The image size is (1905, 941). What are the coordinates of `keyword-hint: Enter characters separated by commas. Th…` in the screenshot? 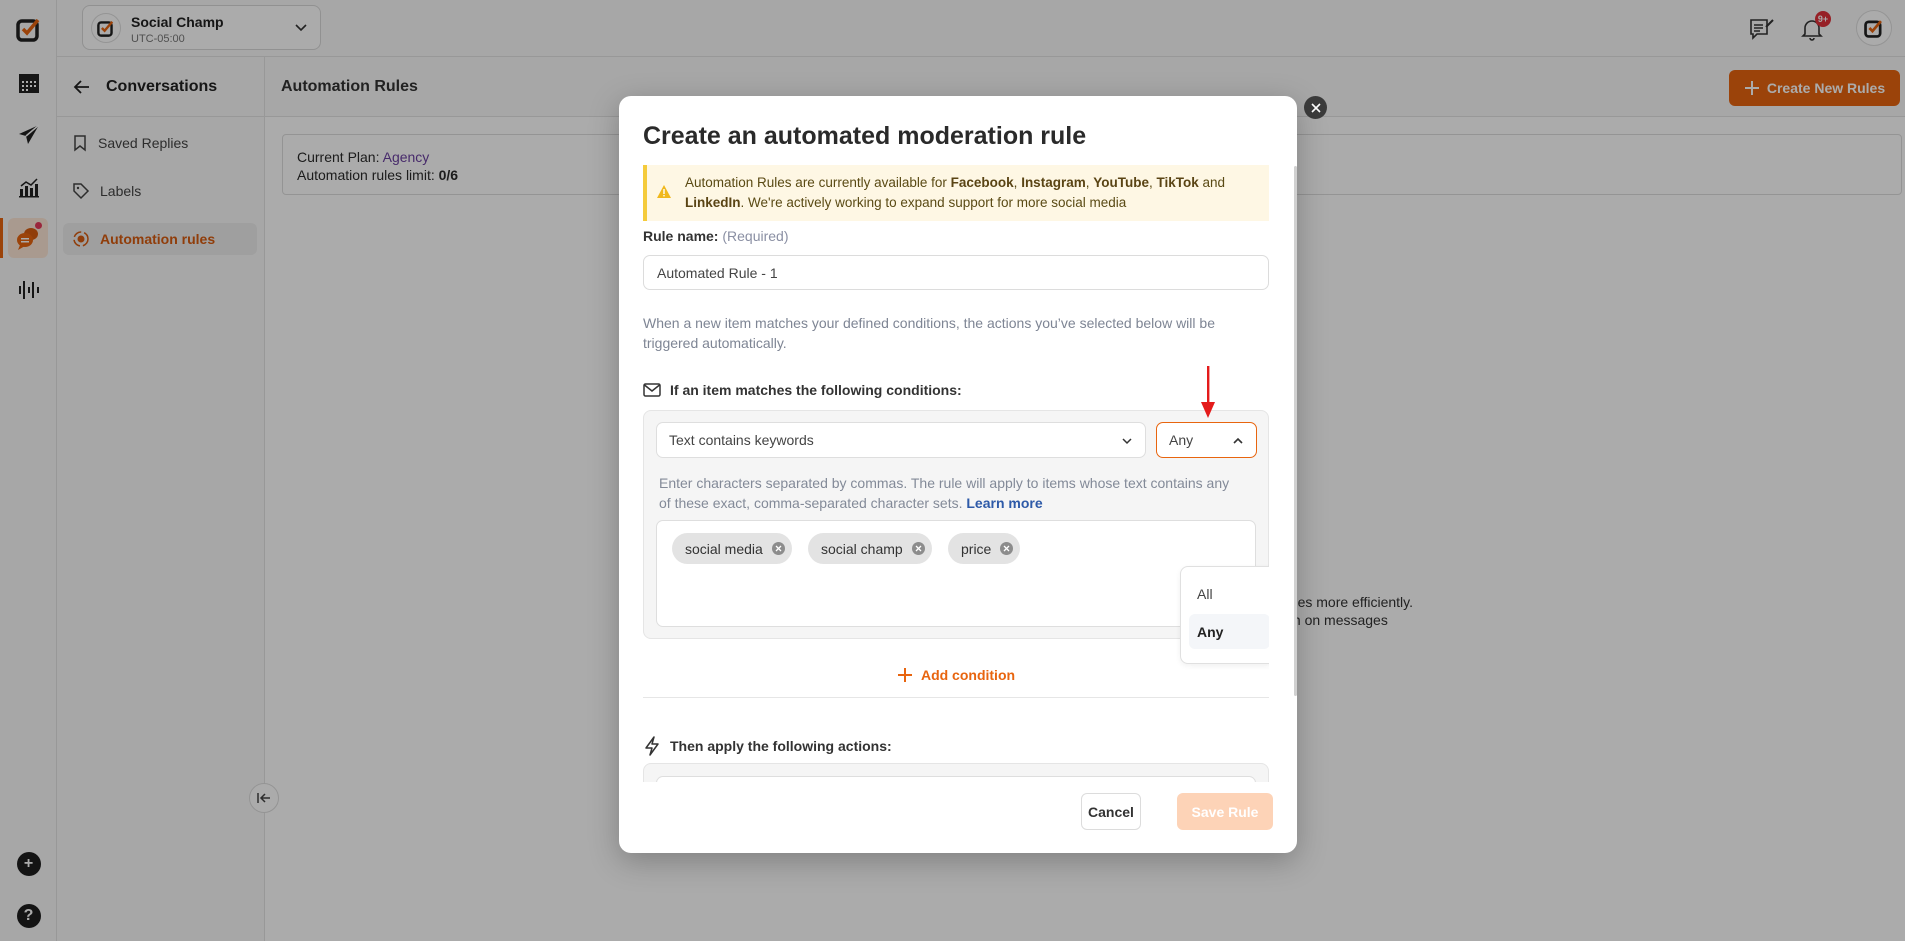 It's located at (949, 493).